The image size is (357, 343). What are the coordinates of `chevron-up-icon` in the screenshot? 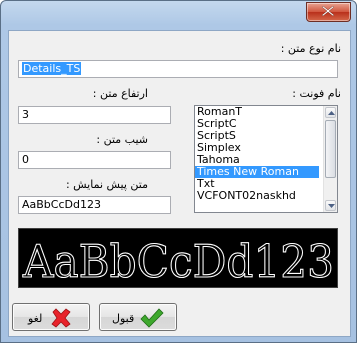 It's located at (331, 113).